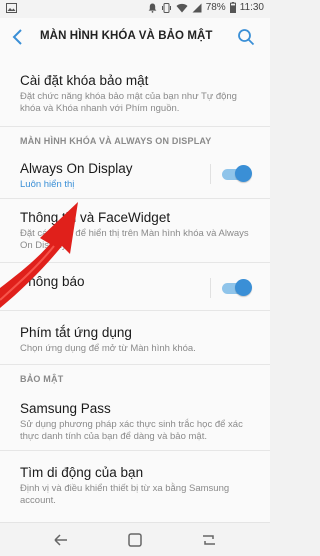 The height and width of the screenshot is (556, 320). I want to click on battery-icon, so click(232, 7).